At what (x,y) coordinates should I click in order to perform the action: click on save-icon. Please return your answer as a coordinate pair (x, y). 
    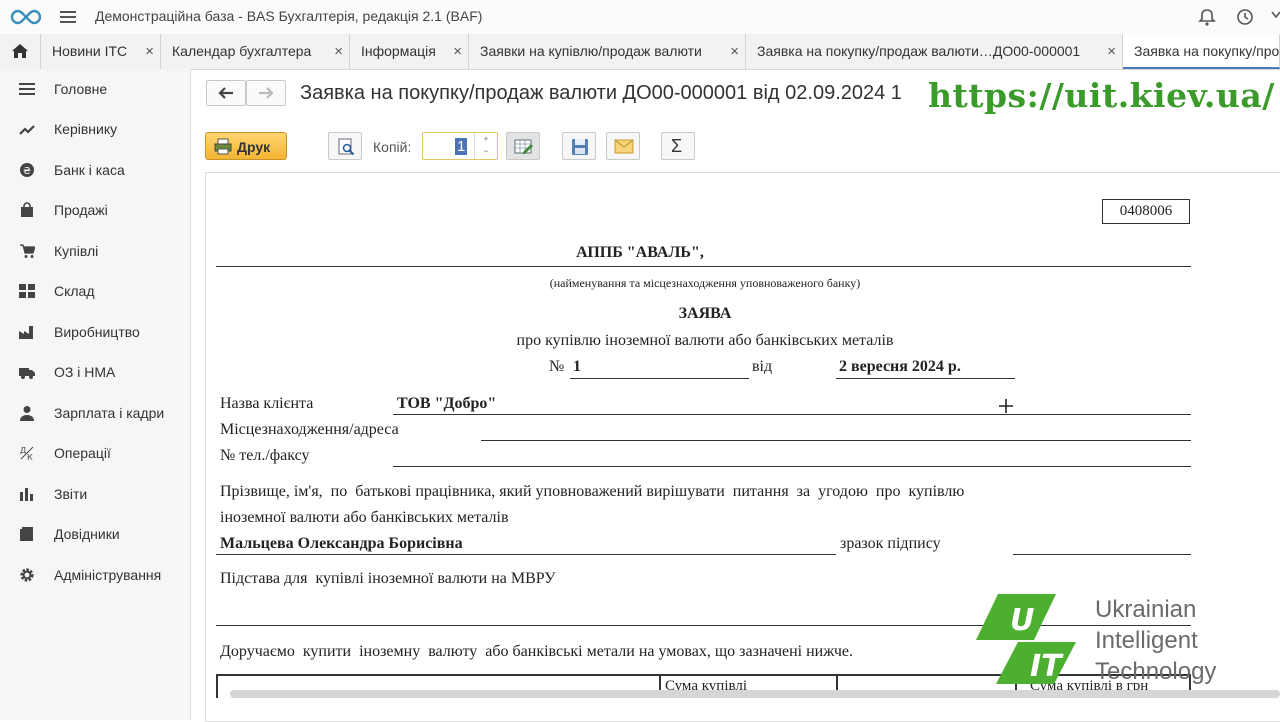
    Looking at the image, I should click on (580, 147).